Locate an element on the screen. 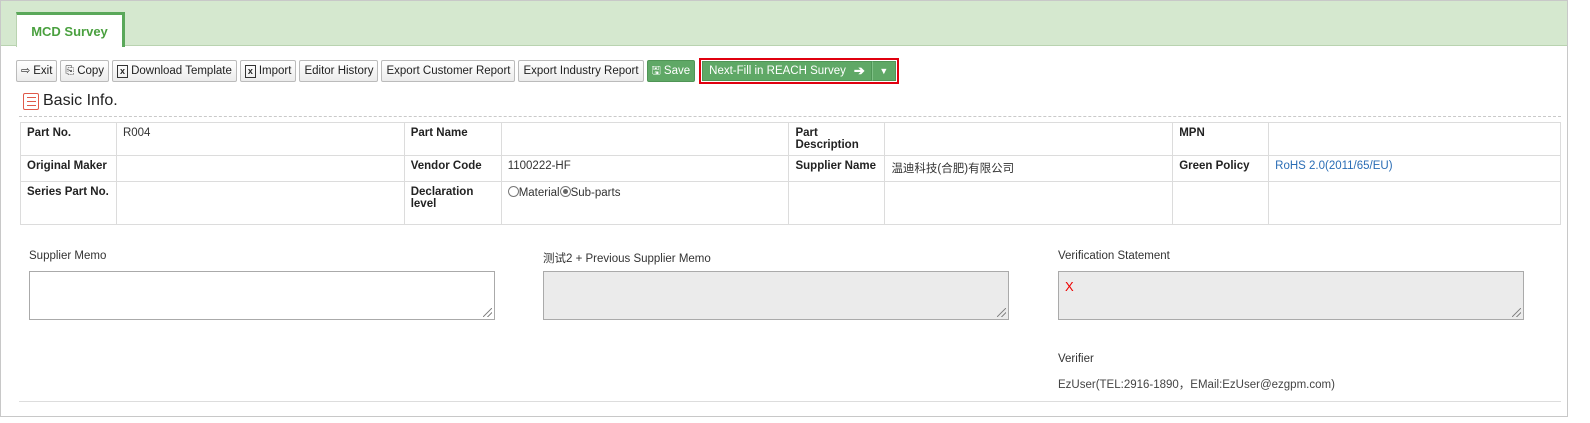 Image resolution: width=1590 pixels, height=423 pixels. import-button: x Import is located at coordinates (268, 71).